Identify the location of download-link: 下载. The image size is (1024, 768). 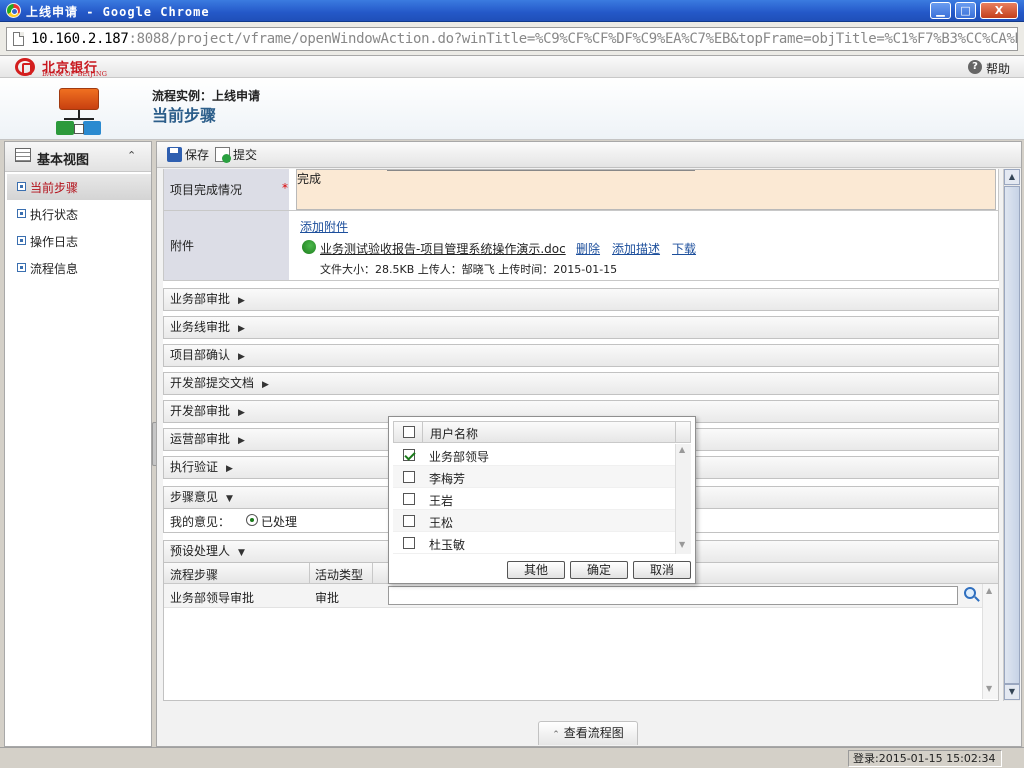
(684, 248).